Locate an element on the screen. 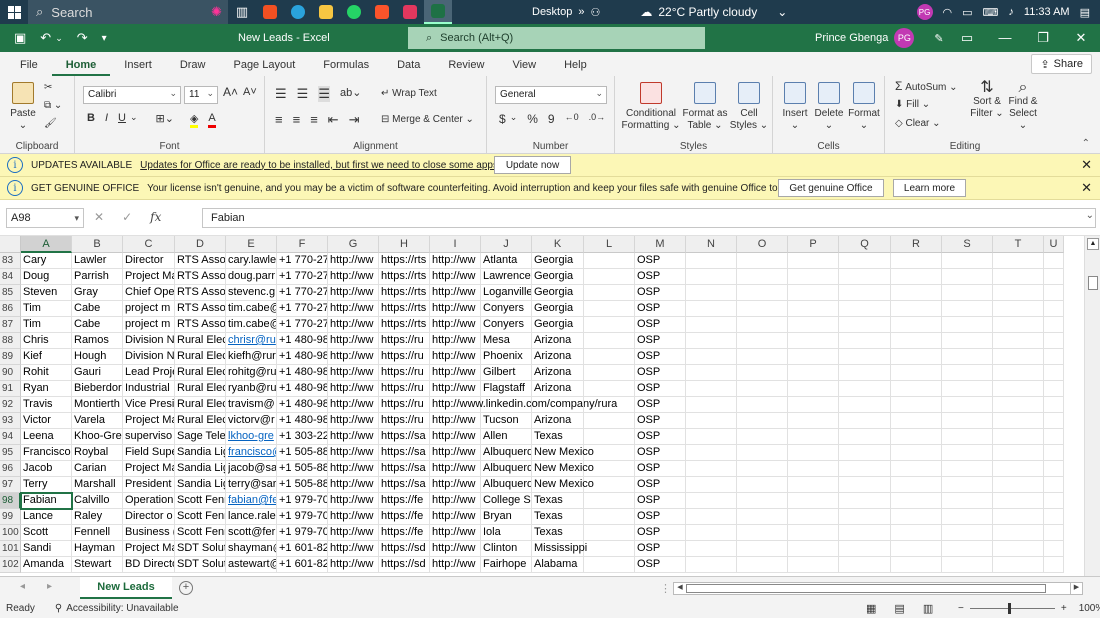 Image resolution: width=1100 pixels, height=618 pixels. cell-n89 is located at coordinates (711, 357).